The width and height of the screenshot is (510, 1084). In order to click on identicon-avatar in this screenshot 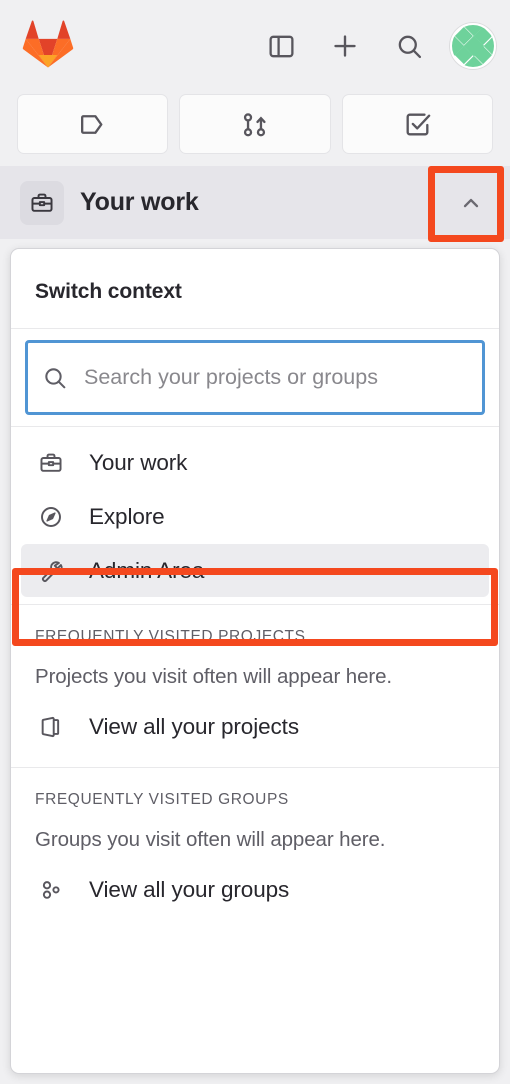, I will do `click(473, 46)`.